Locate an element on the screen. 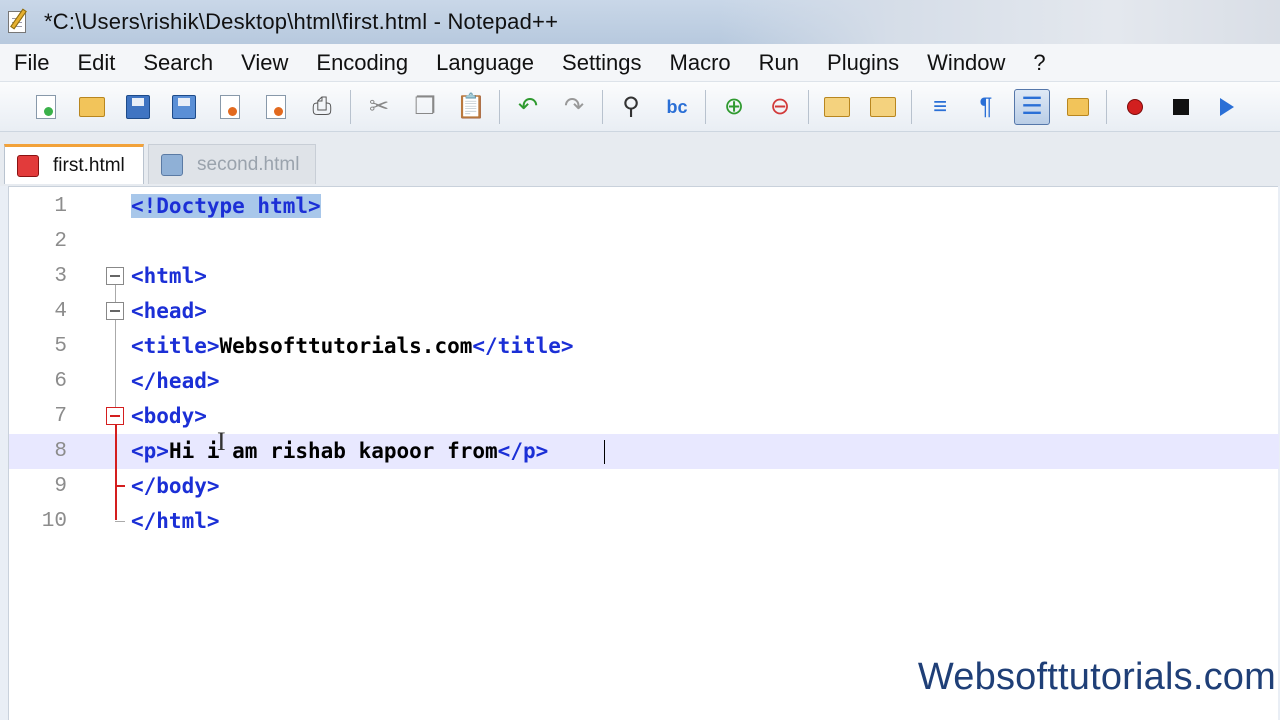 This screenshot has height=720, width=1280. code-text: </body> is located at coordinates (175, 486).